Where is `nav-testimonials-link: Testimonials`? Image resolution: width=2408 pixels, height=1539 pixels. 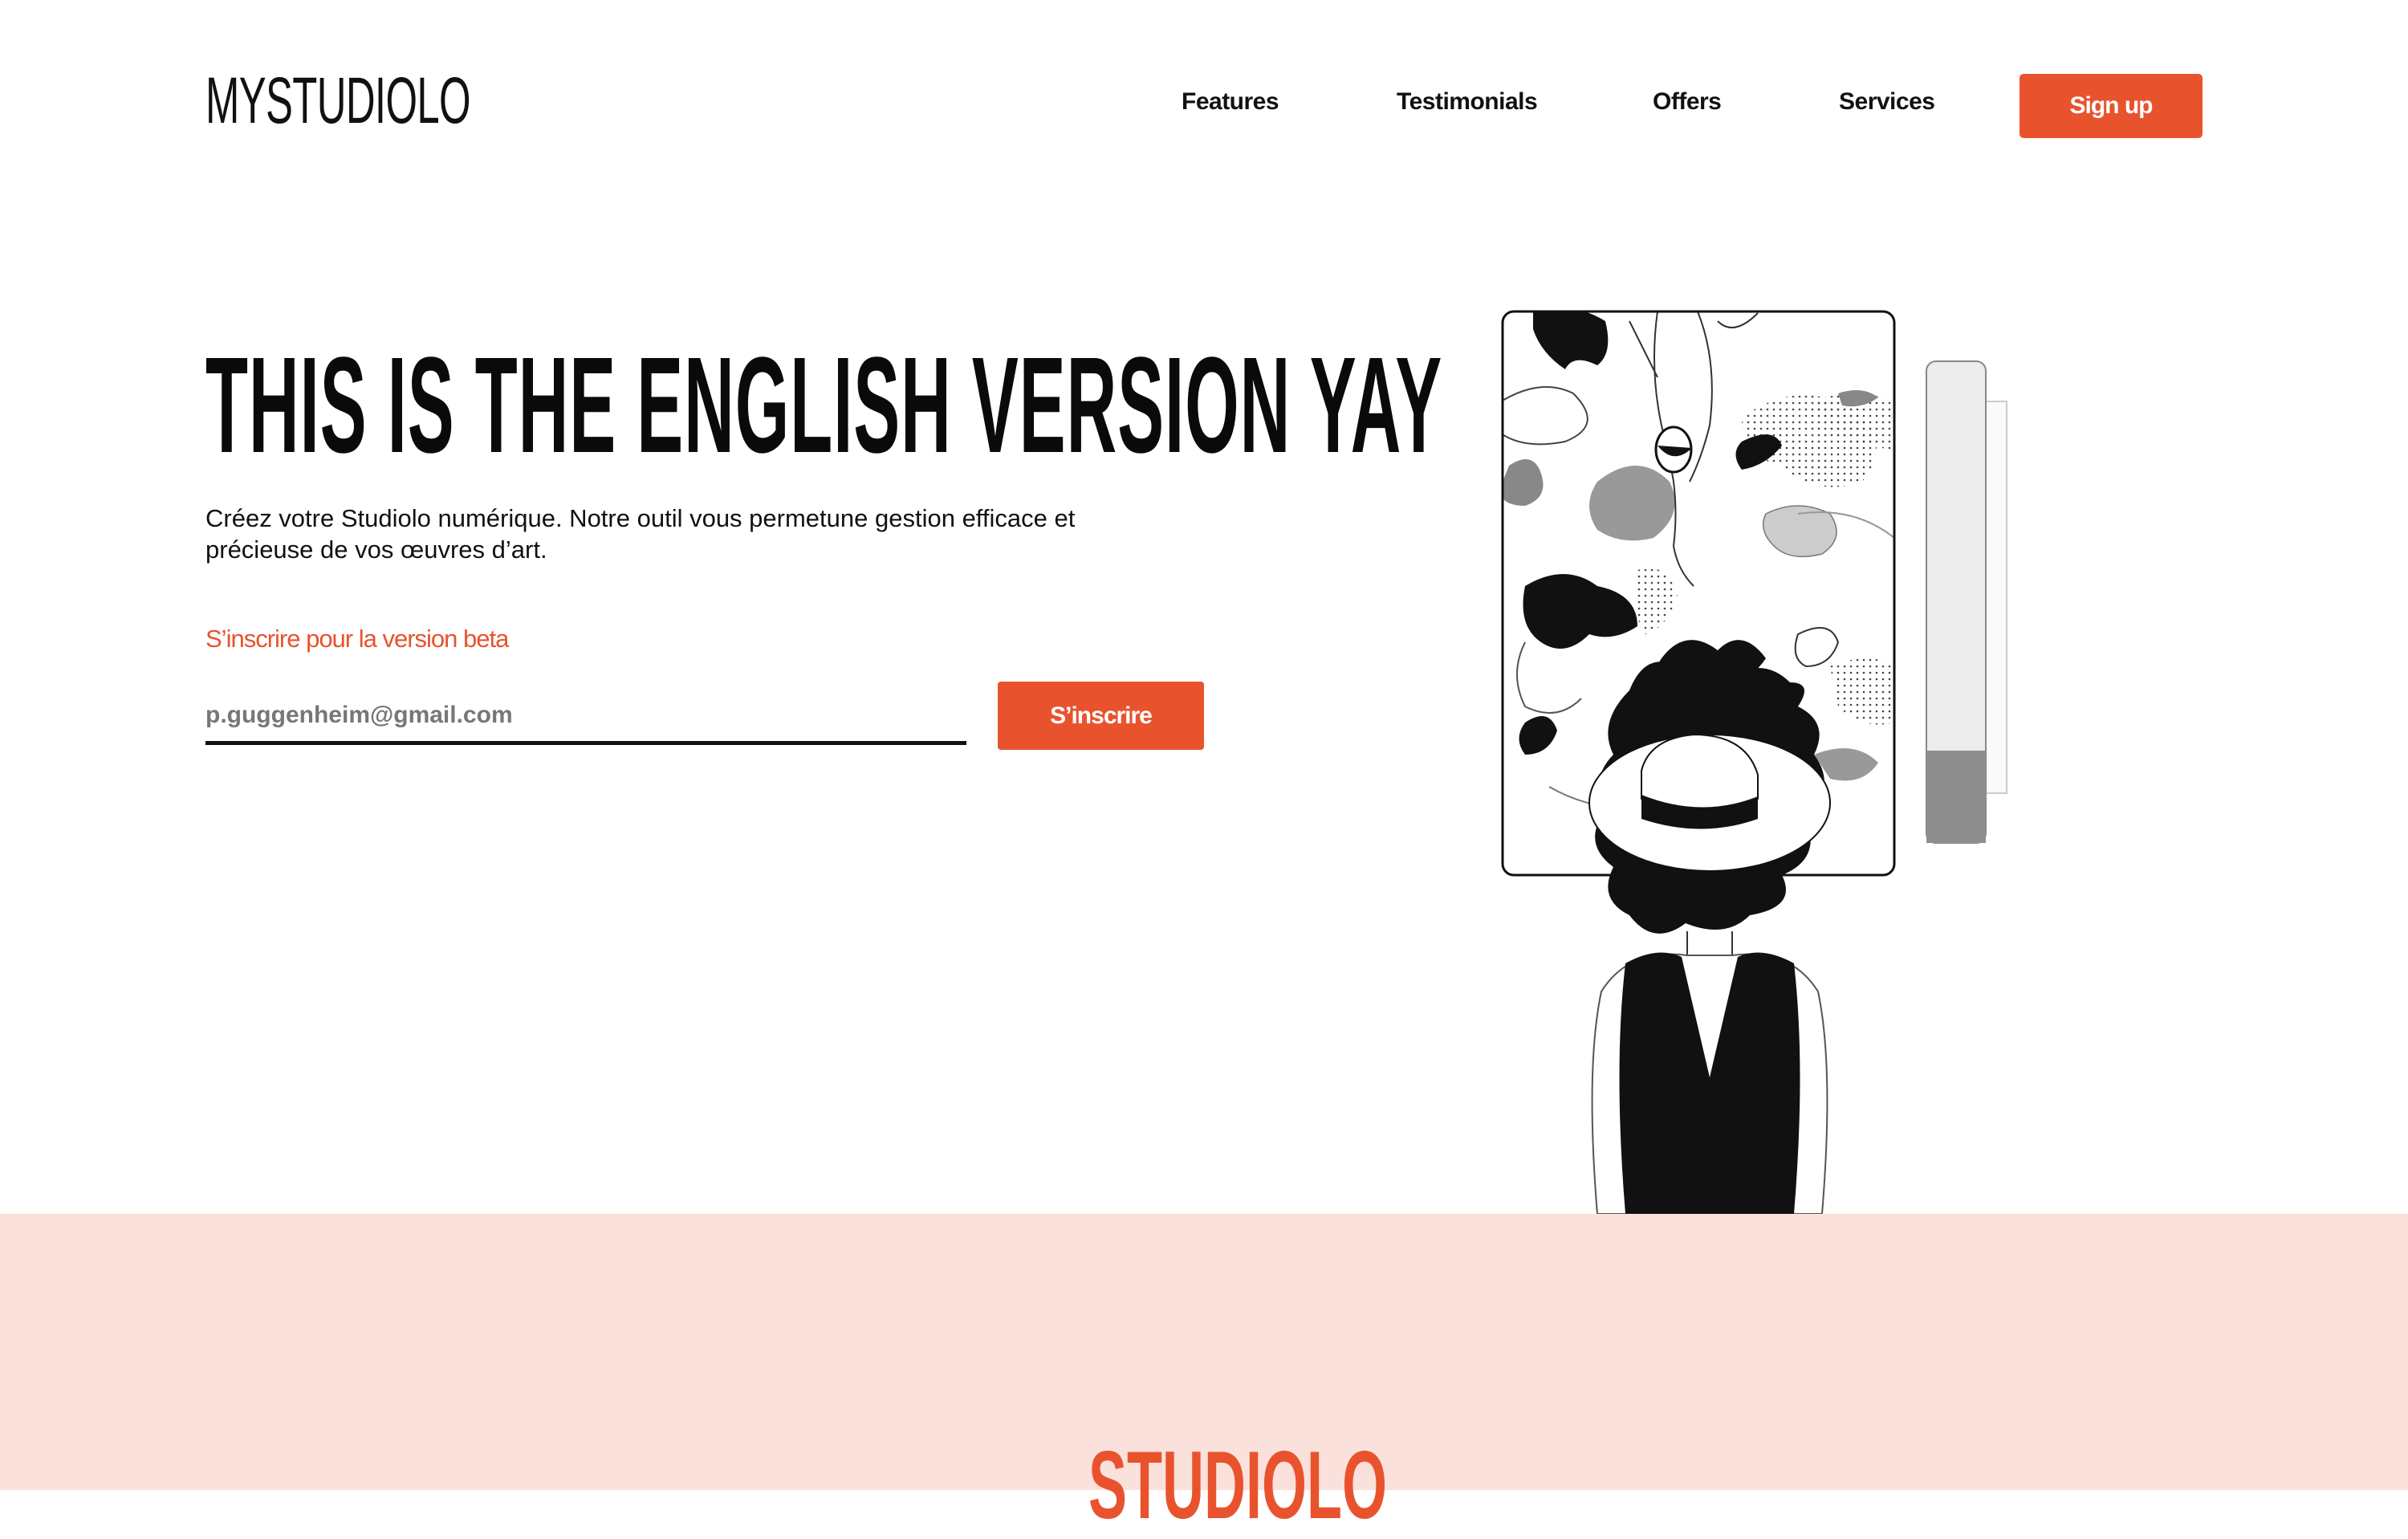 nav-testimonials-link: Testimonials is located at coordinates (1467, 102).